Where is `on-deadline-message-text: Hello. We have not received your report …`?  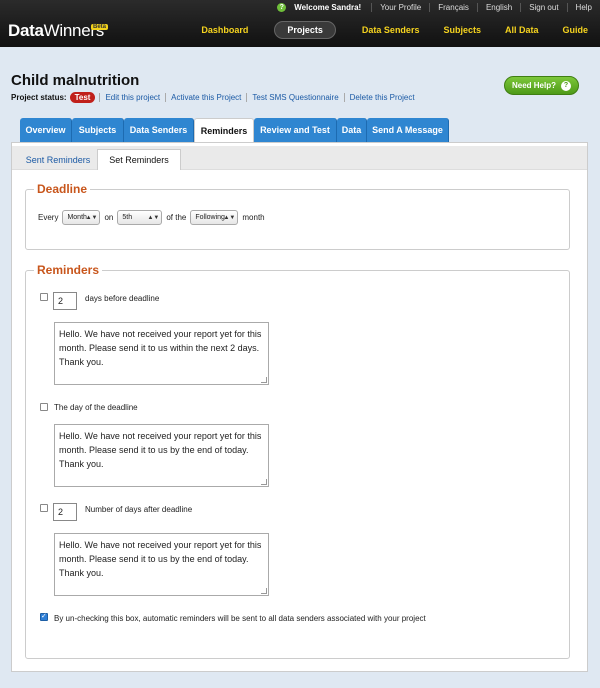 on-deadline-message-text: Hello. We have not received your report … is located at coordinates (160, 450).